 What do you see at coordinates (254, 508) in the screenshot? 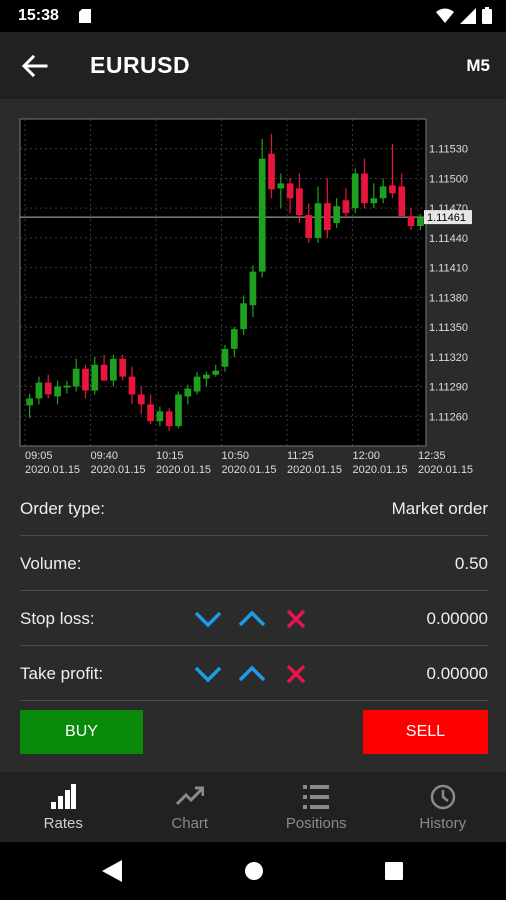
I see `order-type-row: Order type: Market order` at bounding box center [254, 508].